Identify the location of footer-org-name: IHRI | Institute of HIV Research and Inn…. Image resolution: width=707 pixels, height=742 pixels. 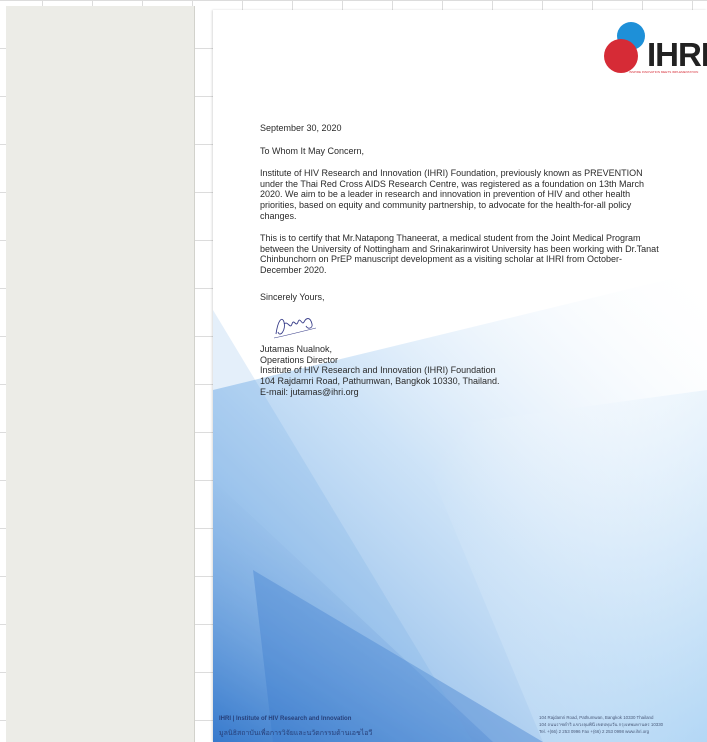
(285, 719).